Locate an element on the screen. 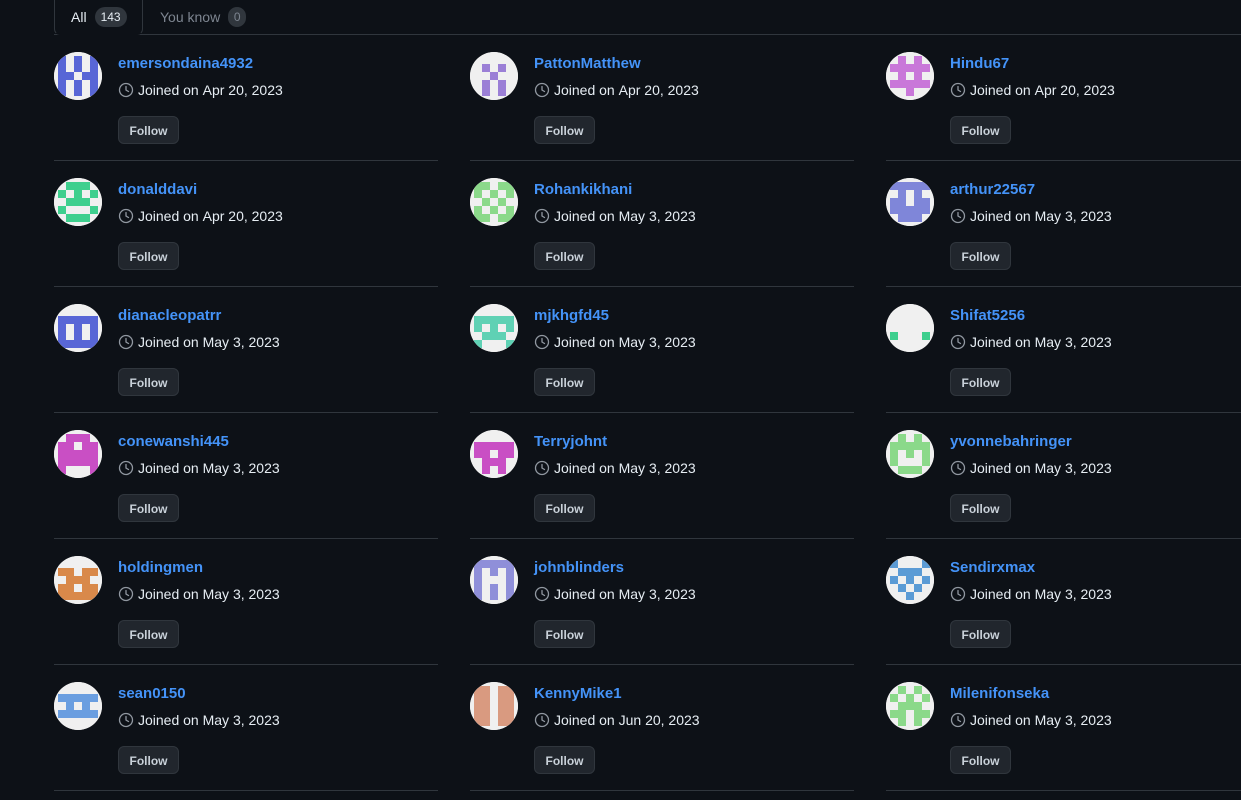 This screenshot has height=800, width=1241. user-card: Sendirxmax Joined on May 3, 2023 Follow is located at coordinates (1063, 602).